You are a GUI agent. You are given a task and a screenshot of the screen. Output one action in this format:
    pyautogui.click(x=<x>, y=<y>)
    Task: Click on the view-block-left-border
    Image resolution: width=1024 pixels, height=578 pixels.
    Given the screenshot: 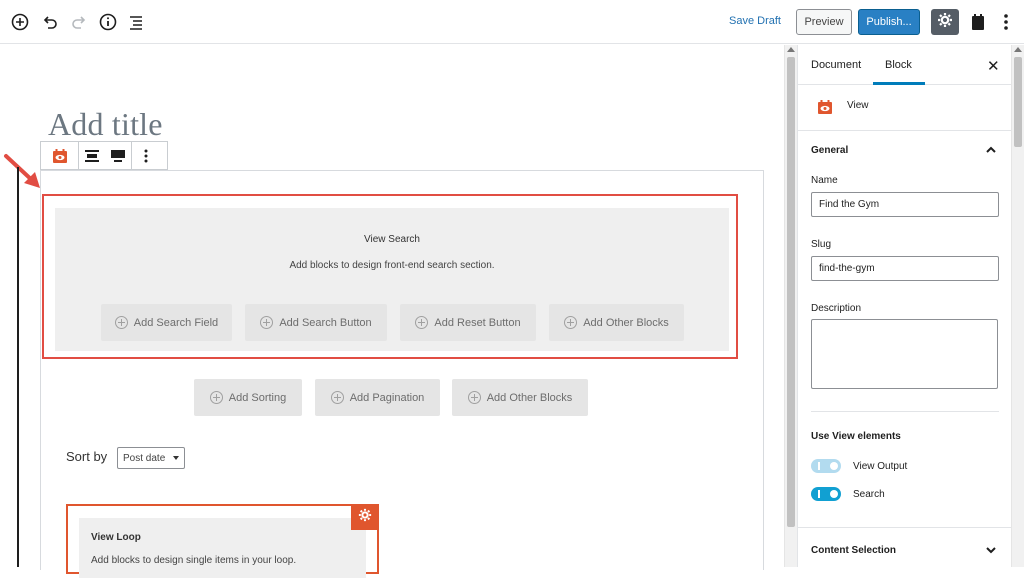 What is the action you would take?
    pyautogui.click(x=18, y=367)
    